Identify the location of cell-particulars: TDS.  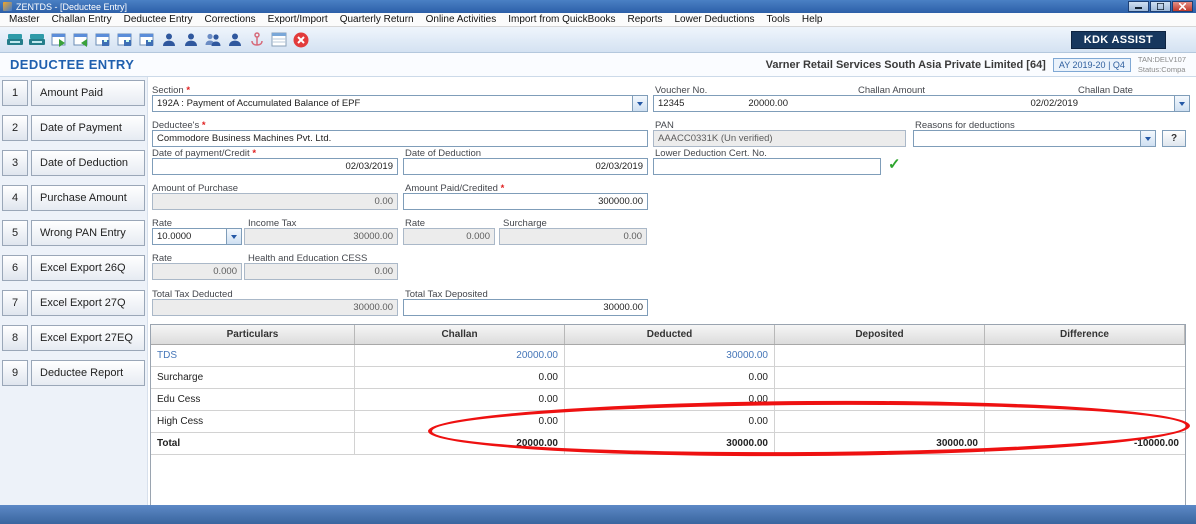
(253, 355).